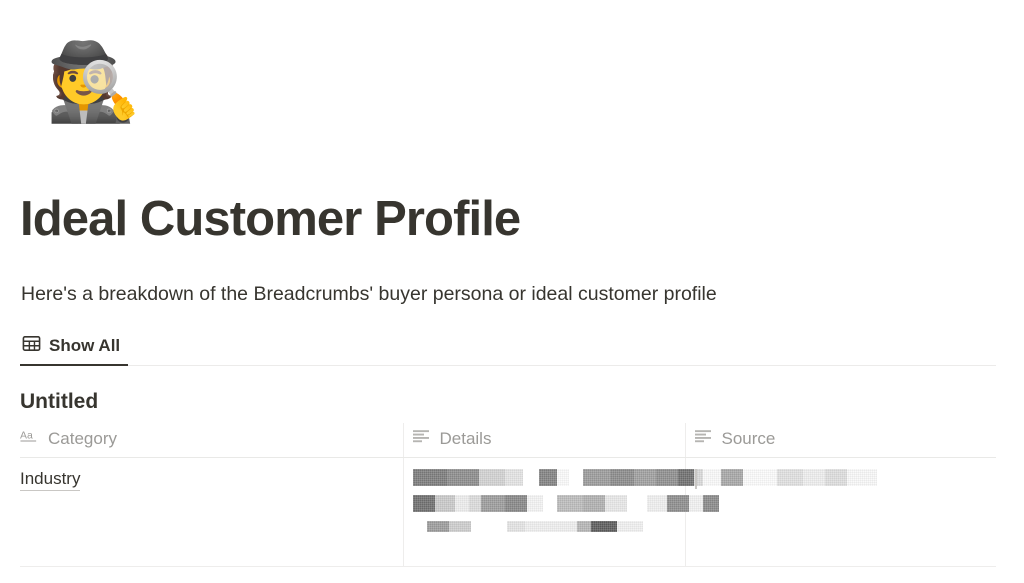 This screenshot has width=1024, height=583. What do you see at coordinates (465, 438) in the screenshot?
I see `column-label-details: Details` at bounding box center [465, 438].